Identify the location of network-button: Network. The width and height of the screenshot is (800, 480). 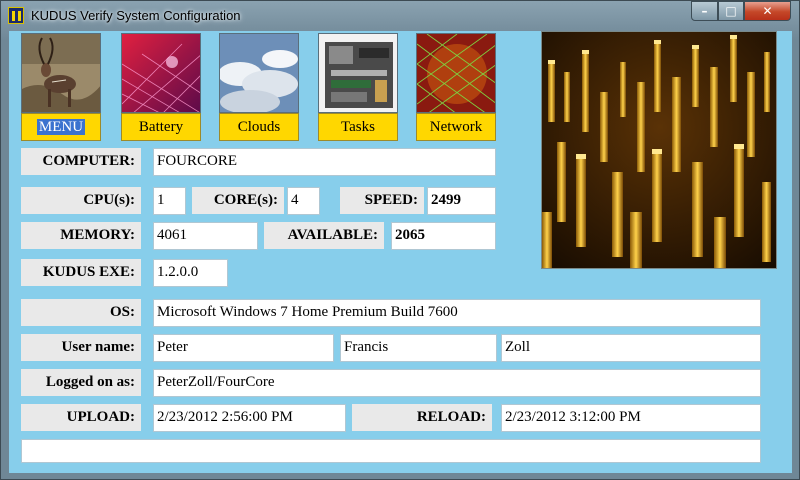
(456, 127).